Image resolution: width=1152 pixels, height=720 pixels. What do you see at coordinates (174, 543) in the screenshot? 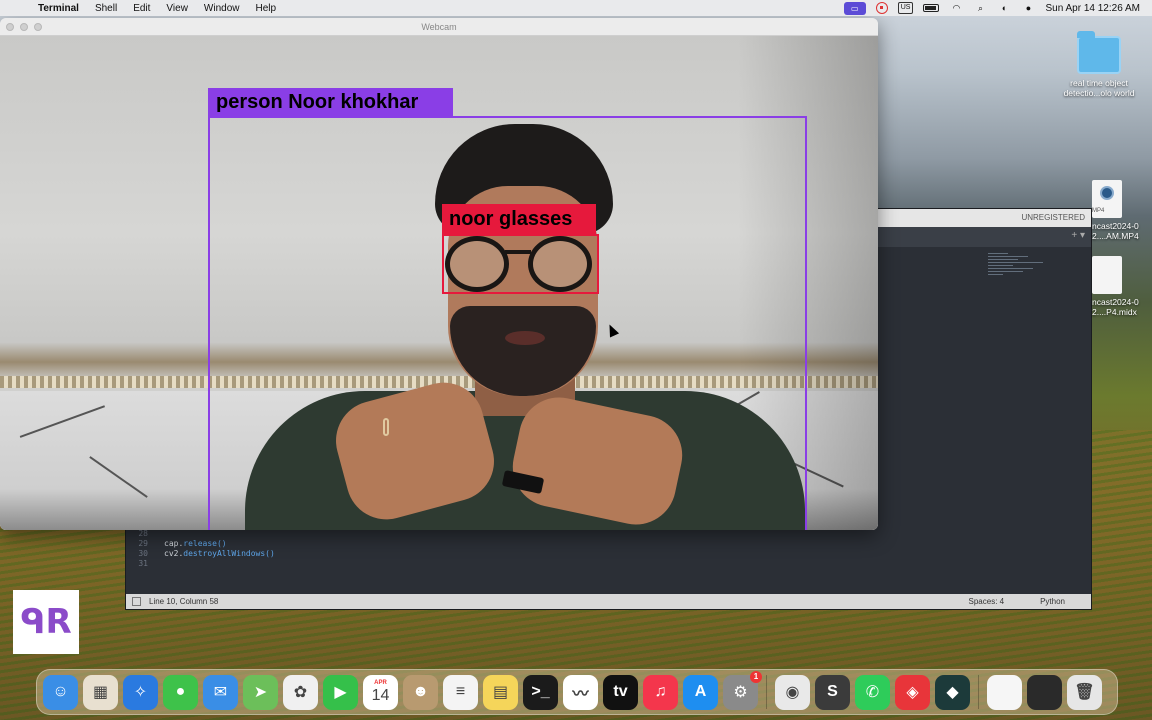
I see `code-text: cap.` at bounding box center [174, 543].